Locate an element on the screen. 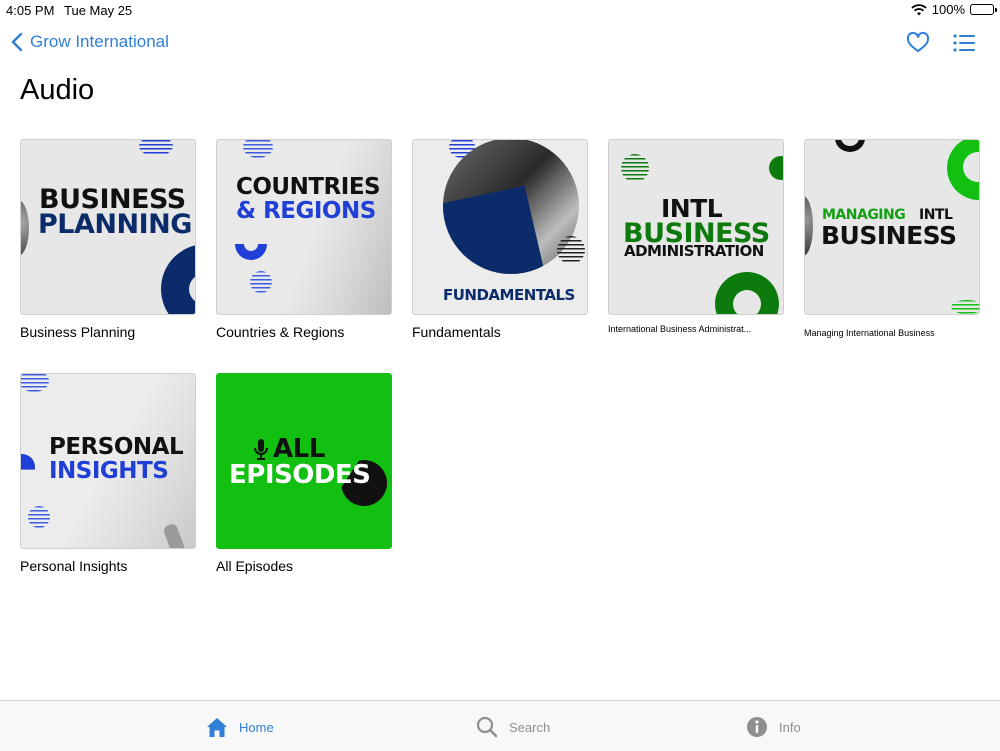  status-date: Tue May 25 is located at coordinates (98, 10).